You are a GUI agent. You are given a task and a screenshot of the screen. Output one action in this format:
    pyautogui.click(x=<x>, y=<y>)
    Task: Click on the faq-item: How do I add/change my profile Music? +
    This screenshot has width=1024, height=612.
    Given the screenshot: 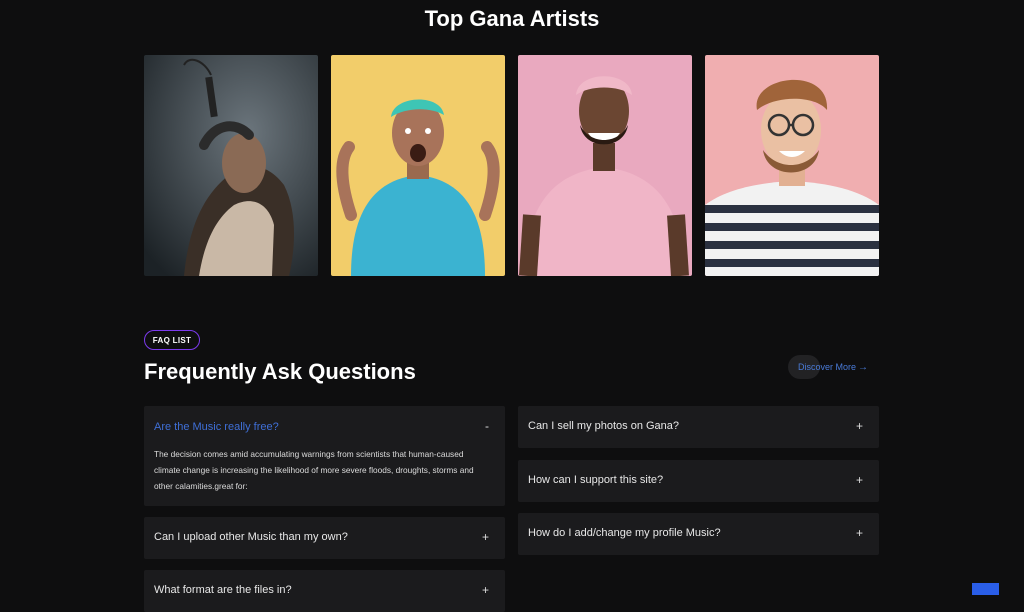 What is the action you would take?
    pyautogui.click(x=698, y=534)
    